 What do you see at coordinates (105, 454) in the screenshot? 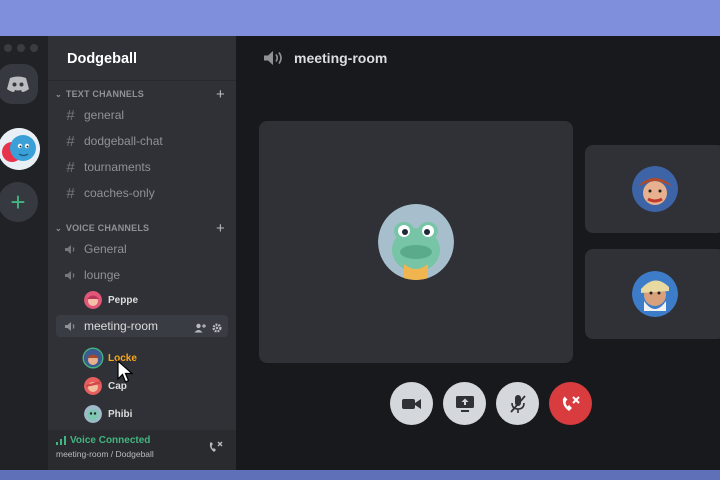
I see `voice-channel-location: meeting-room / Dodgeball` at bounding box center [105, 454].